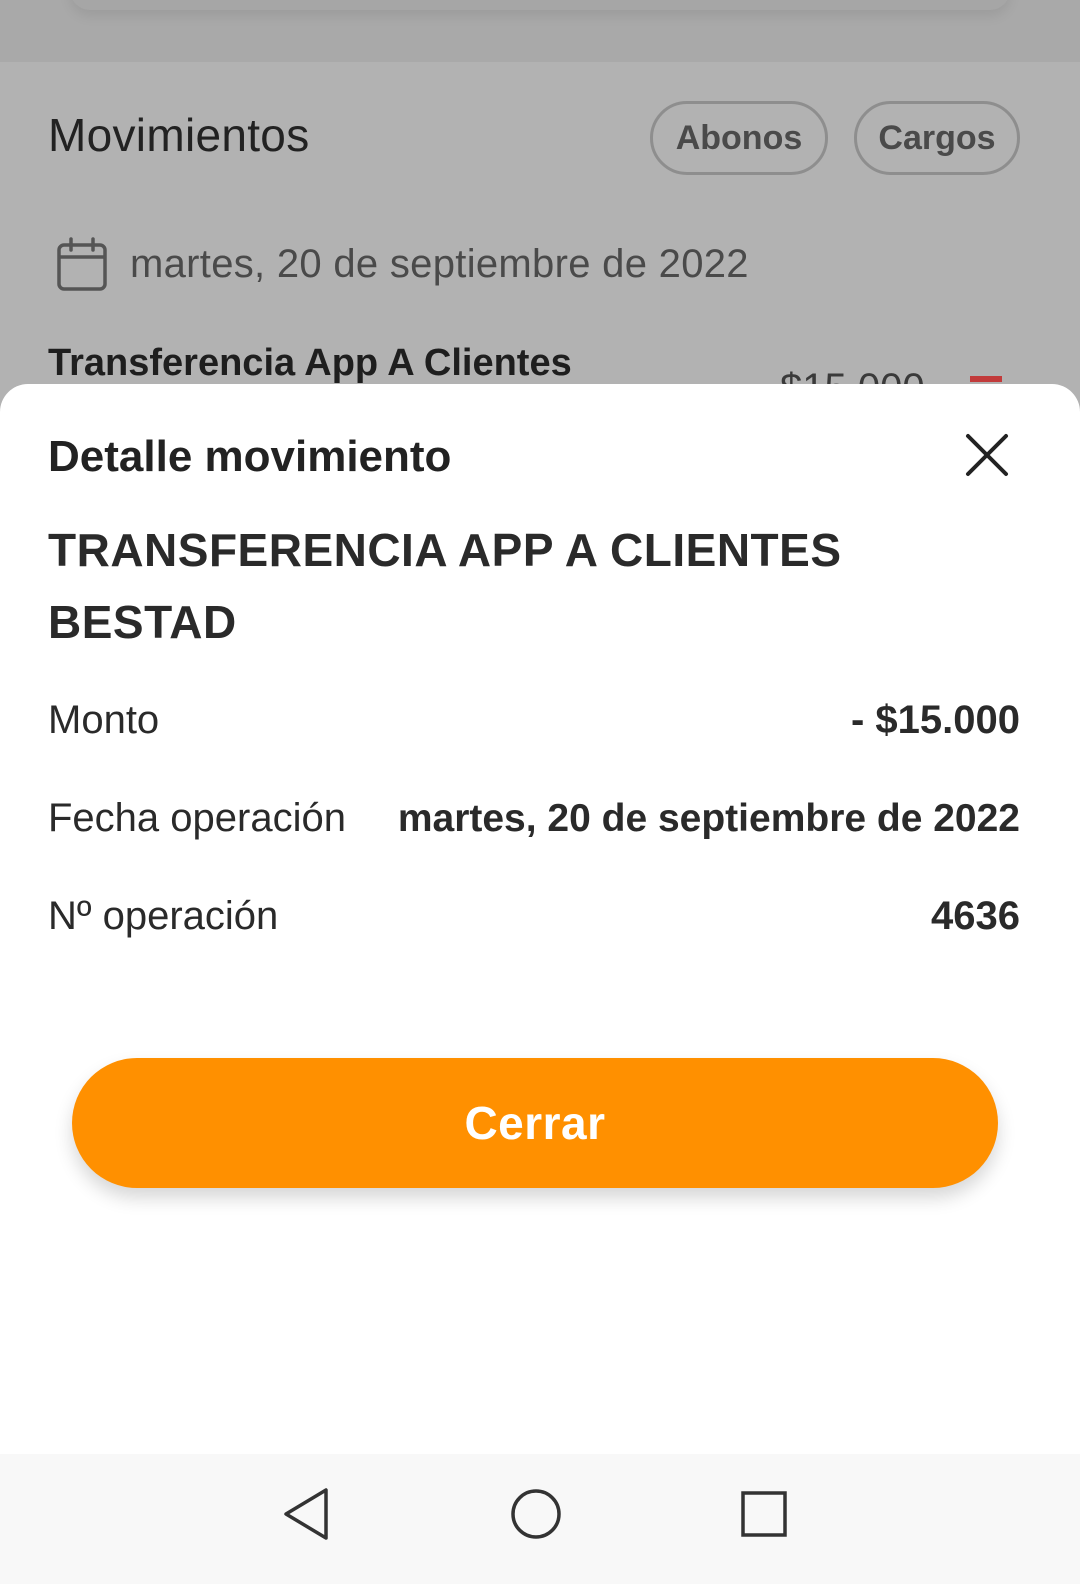 This screenshot has height=1584, width=1080. I want to click on movements-title: Movimientos, so click(179, 135).